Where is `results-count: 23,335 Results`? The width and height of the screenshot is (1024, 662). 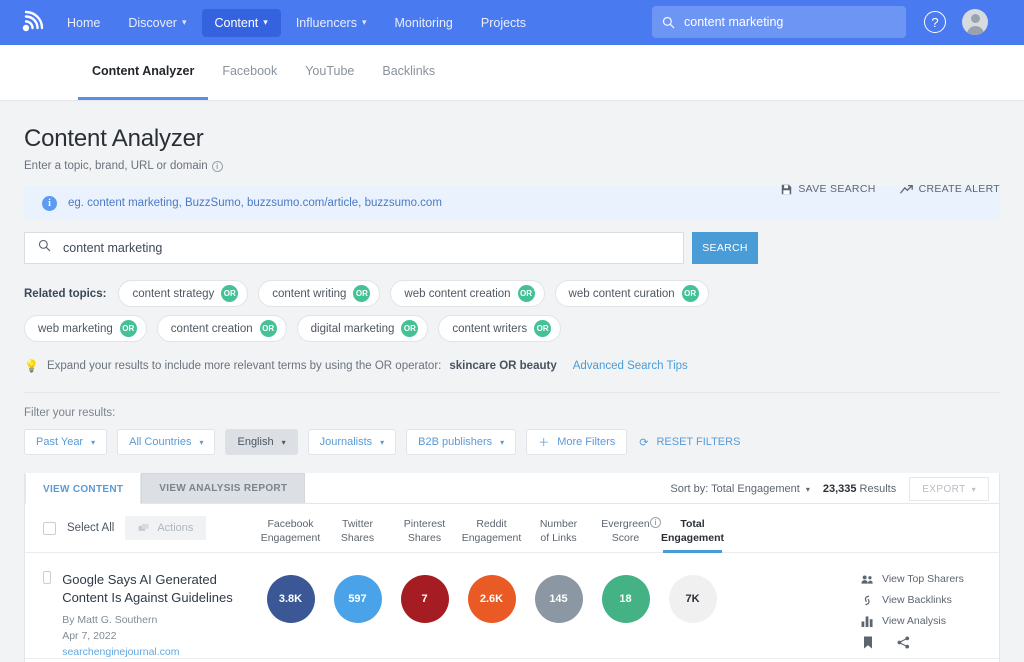
results-count: 23,335 Results is located at coordinates (859, 489).